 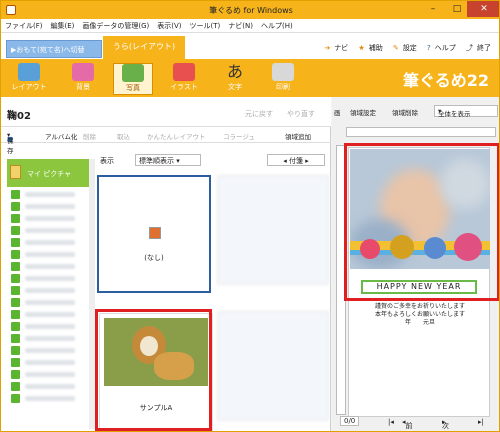 I want to click on add-area-button: 領域追加, so click(x=298, y=136).